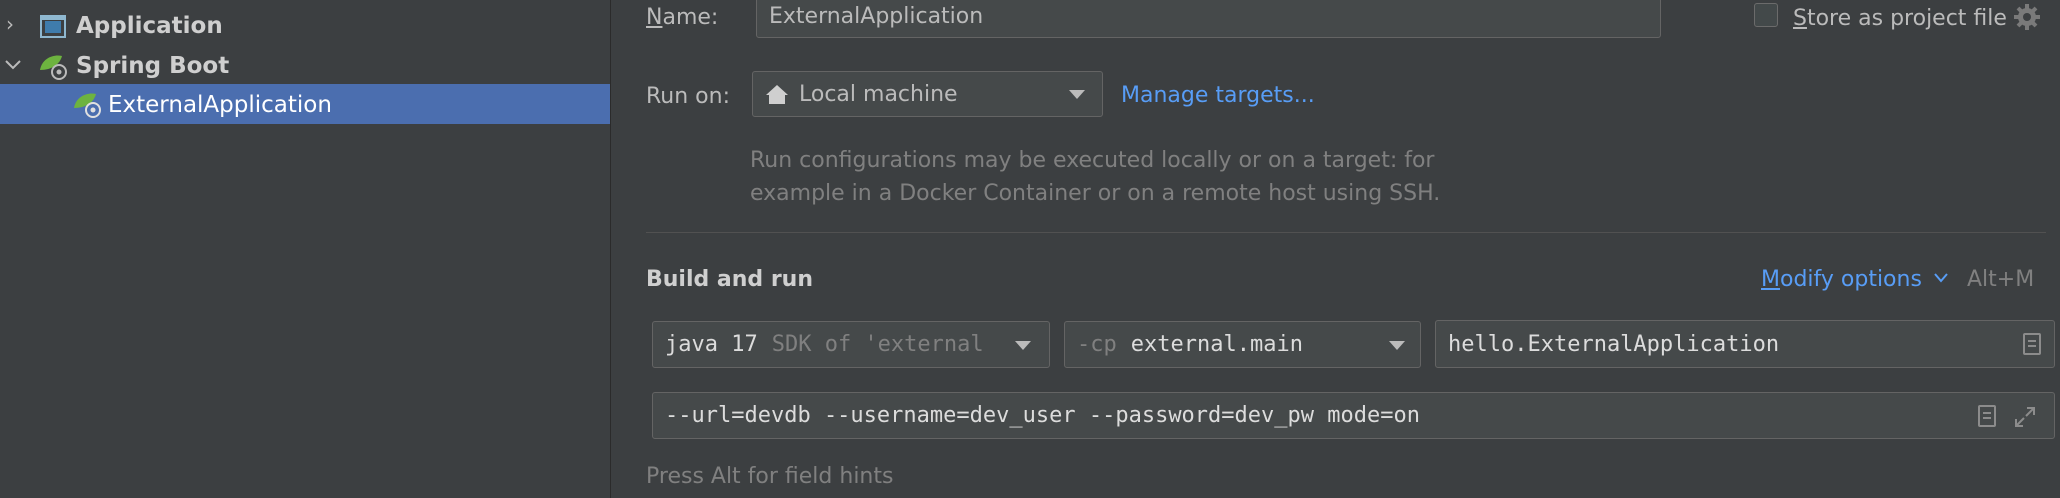  What do you see at coordinates (53, 26) in the screenshot?
I see `application-icon` at bounding box center [53, 26].